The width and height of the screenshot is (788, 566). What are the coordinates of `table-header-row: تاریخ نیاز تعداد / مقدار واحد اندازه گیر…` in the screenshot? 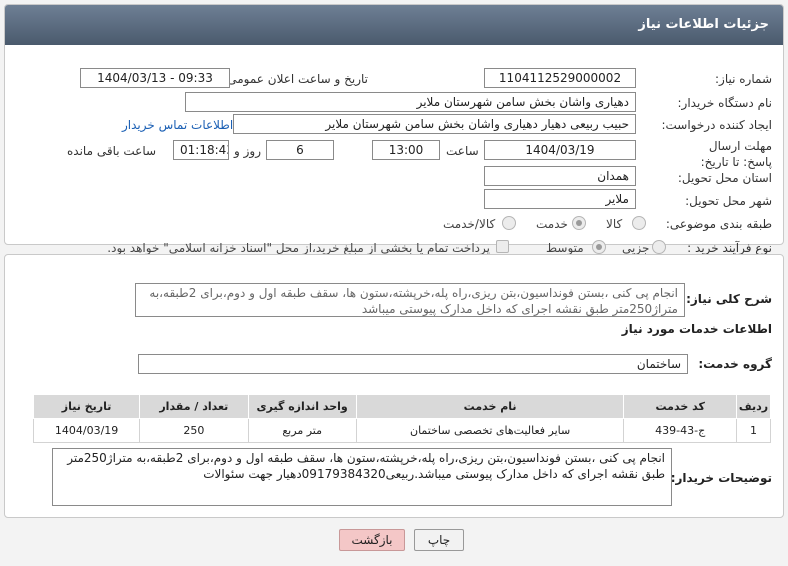 It's located at (402, 406).